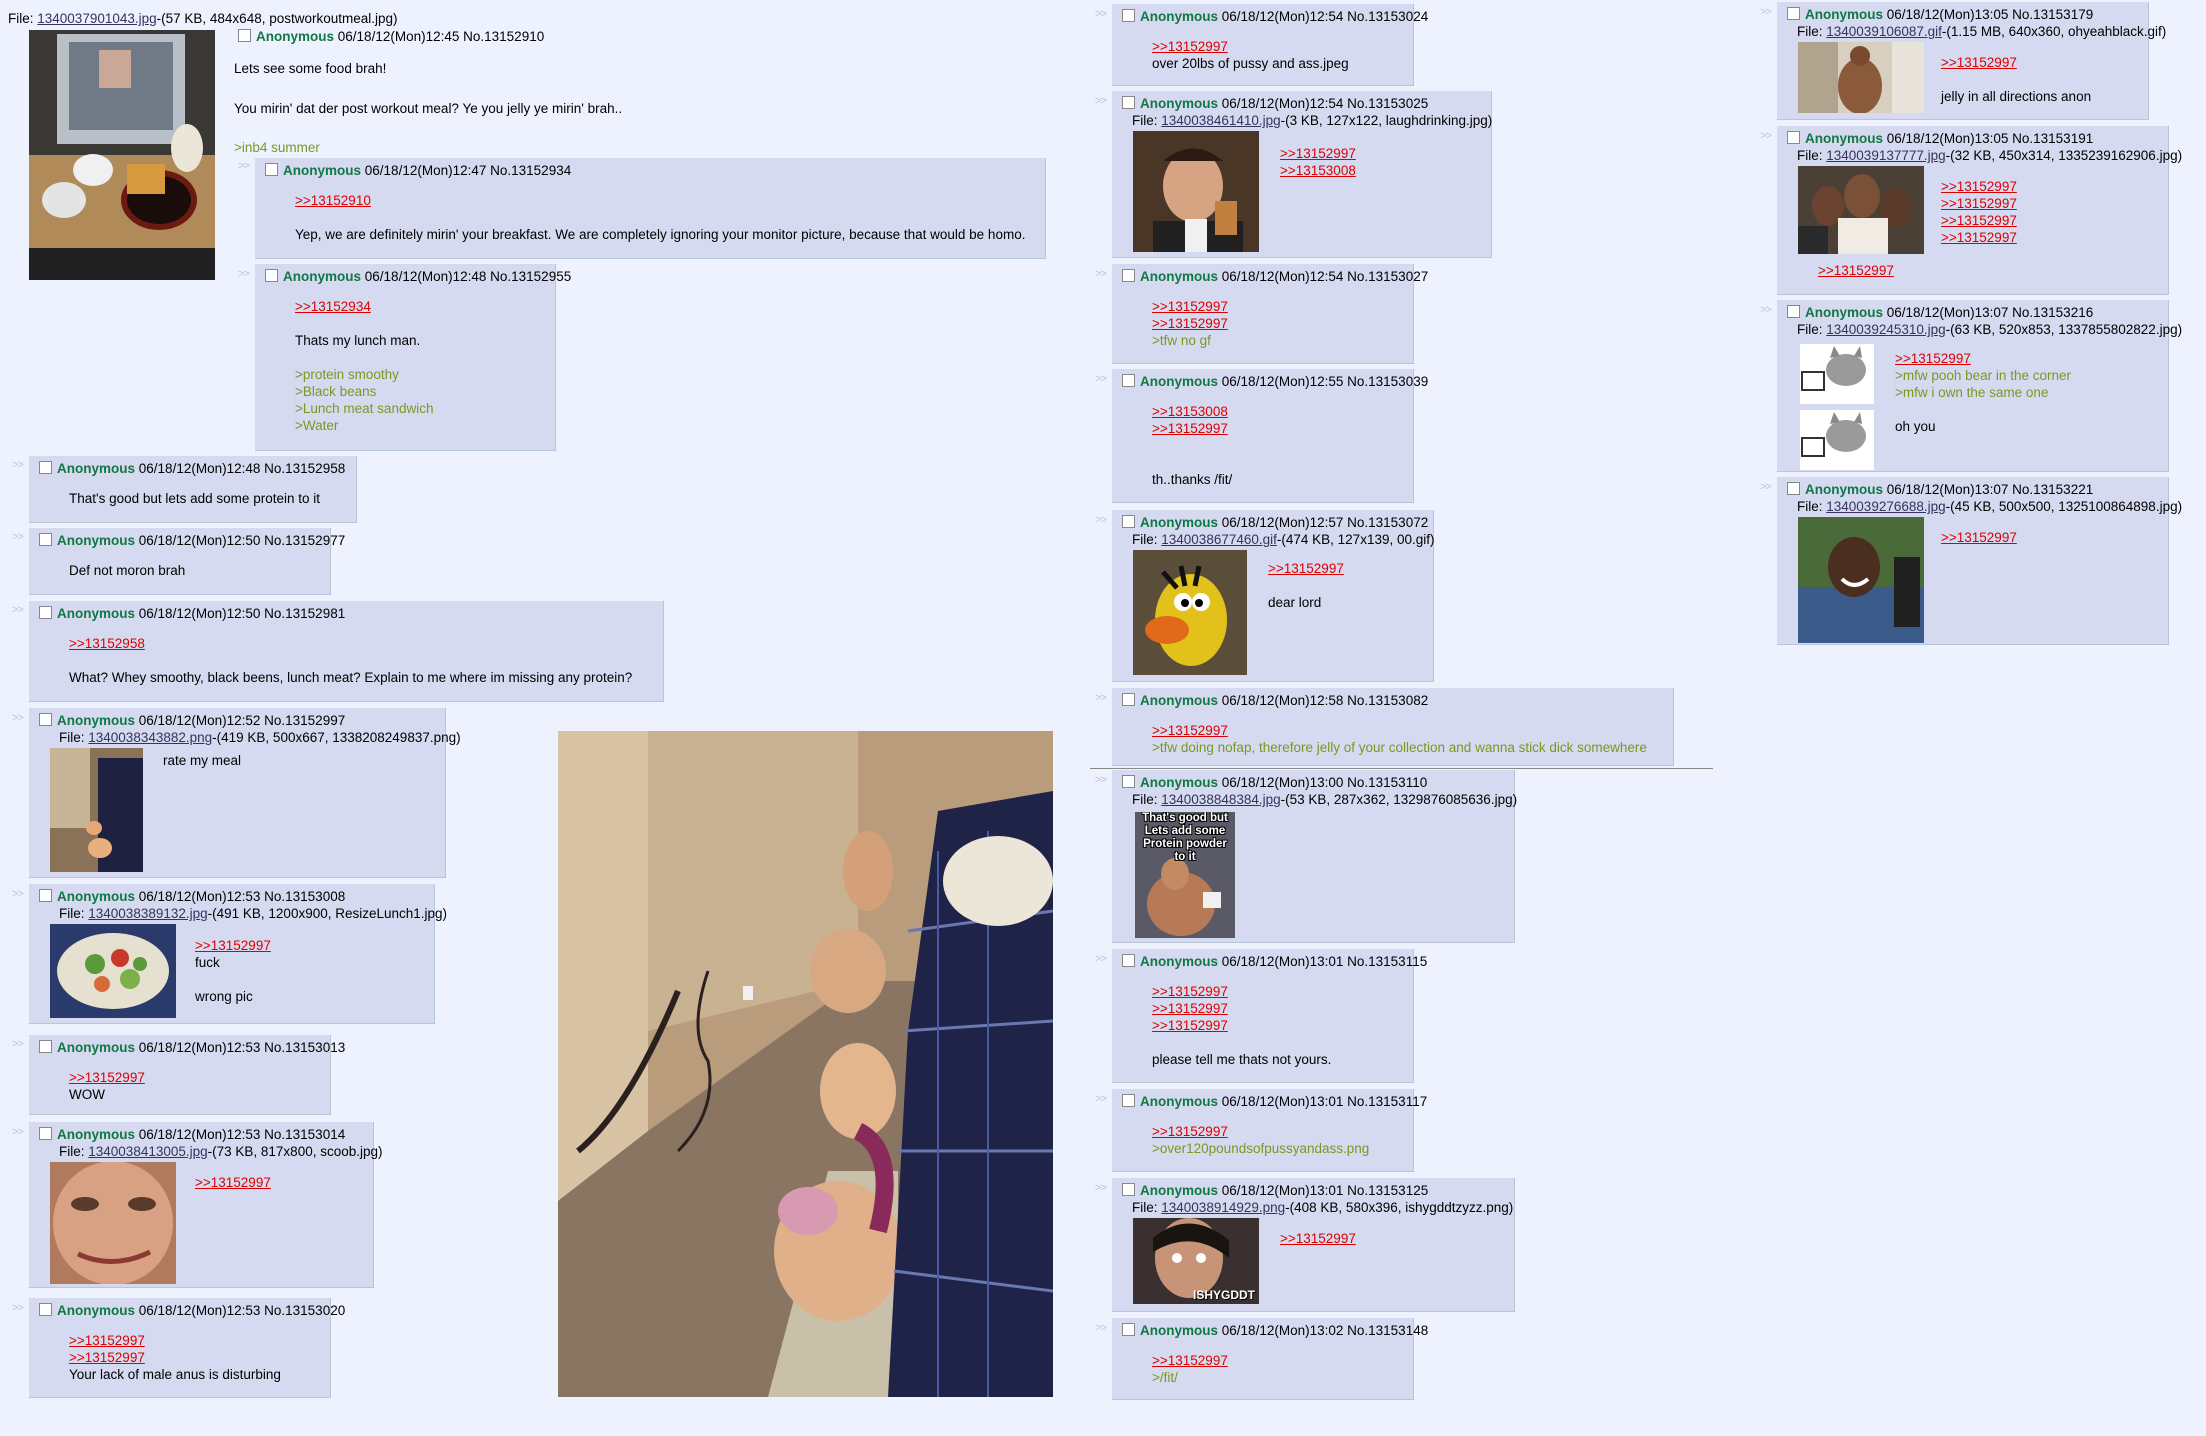 The height and width of the screenshot is (1436, 2206). I want to click on file-link: 1340038461410.jpg, so click(1220, 120).